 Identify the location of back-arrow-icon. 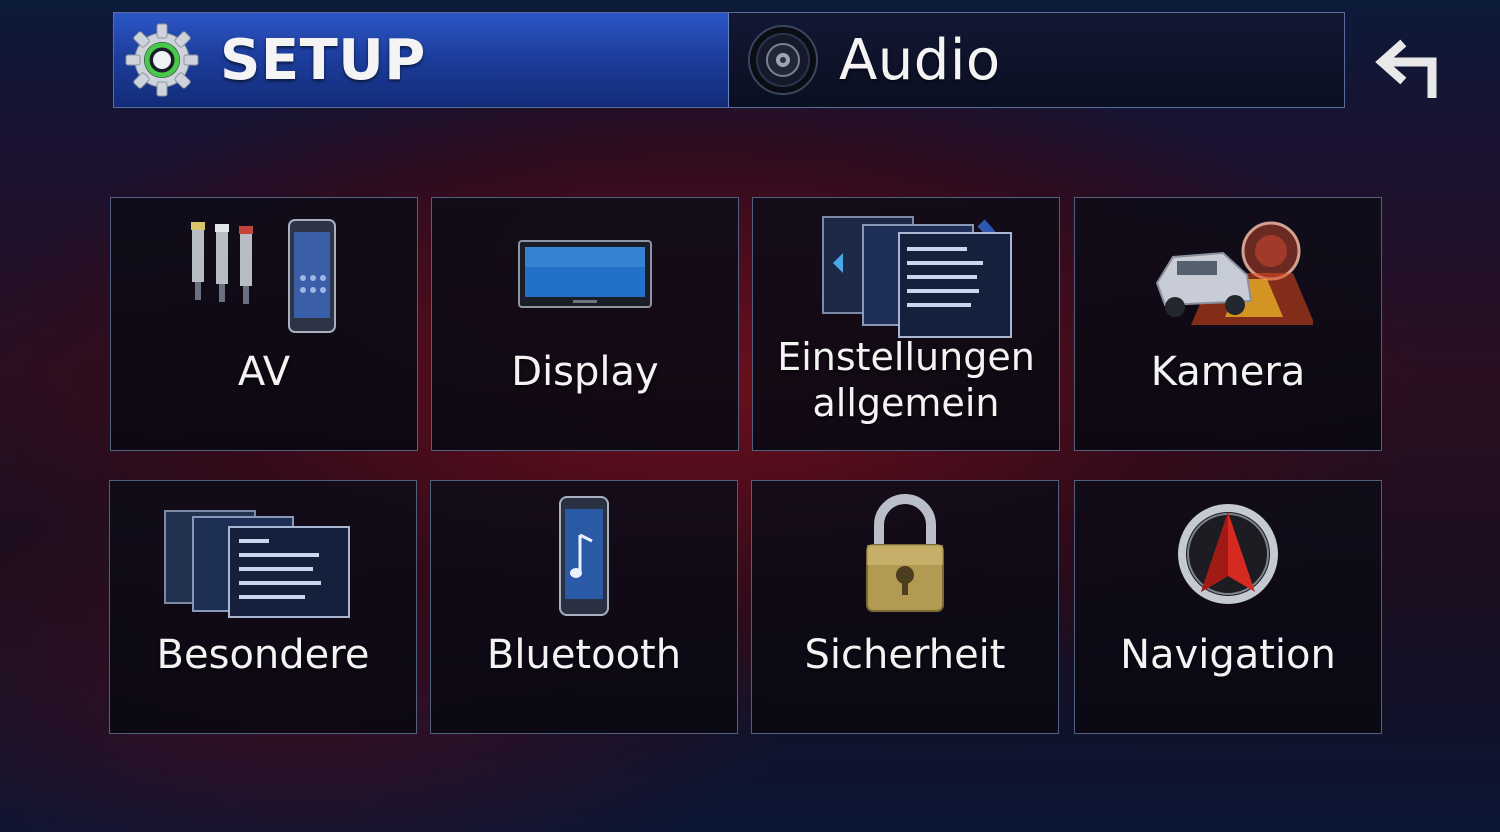
(1406, 68).